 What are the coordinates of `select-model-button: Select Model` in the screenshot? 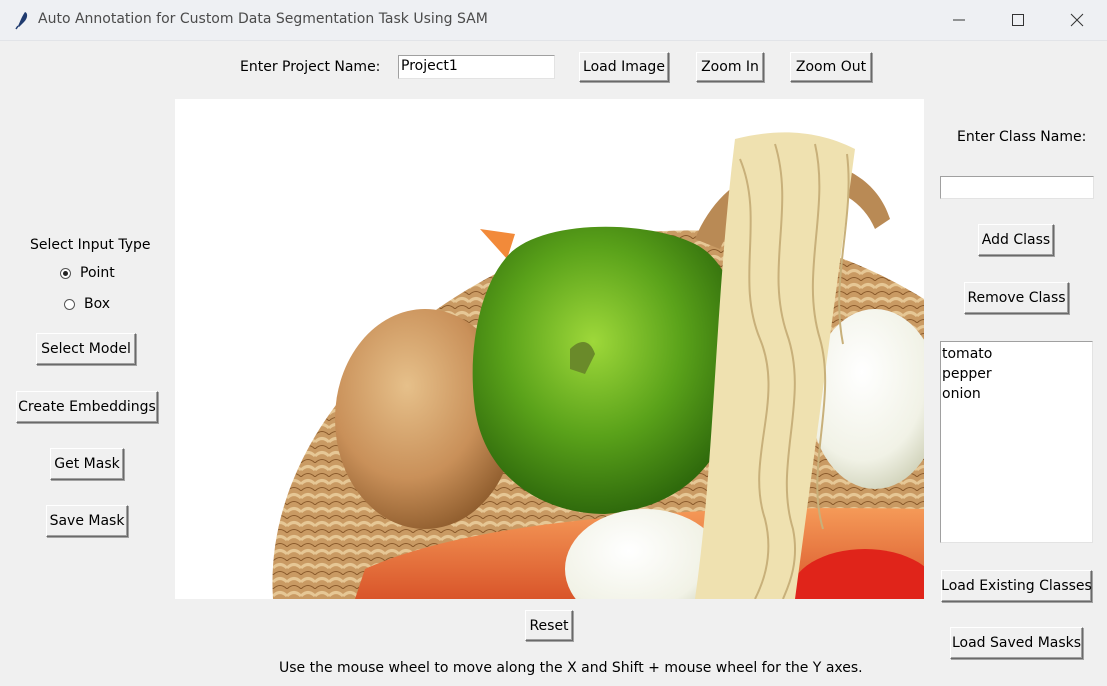 It's located at (86, 349).